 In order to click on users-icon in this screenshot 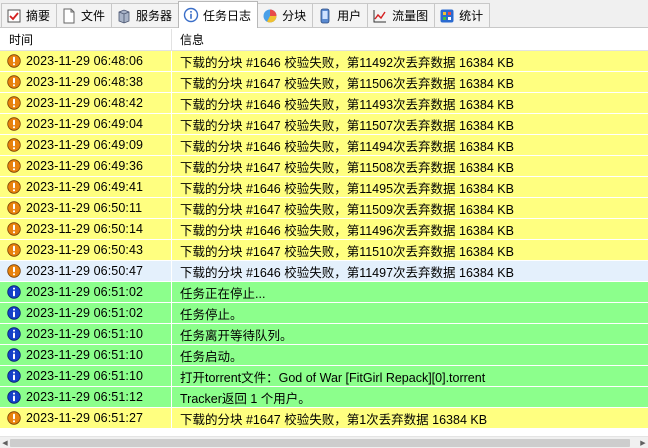, I will do `click(325, 16)`.